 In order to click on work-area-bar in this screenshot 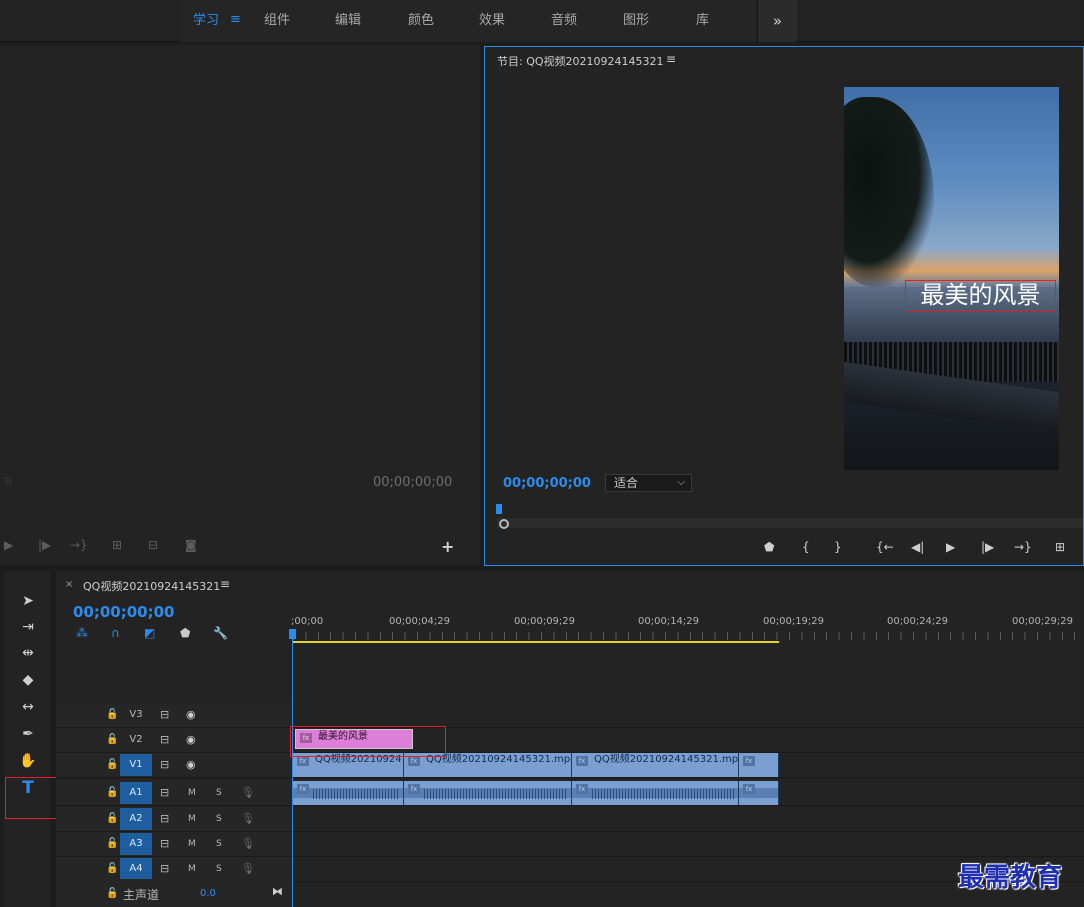, I will do `click(536, 642)`.